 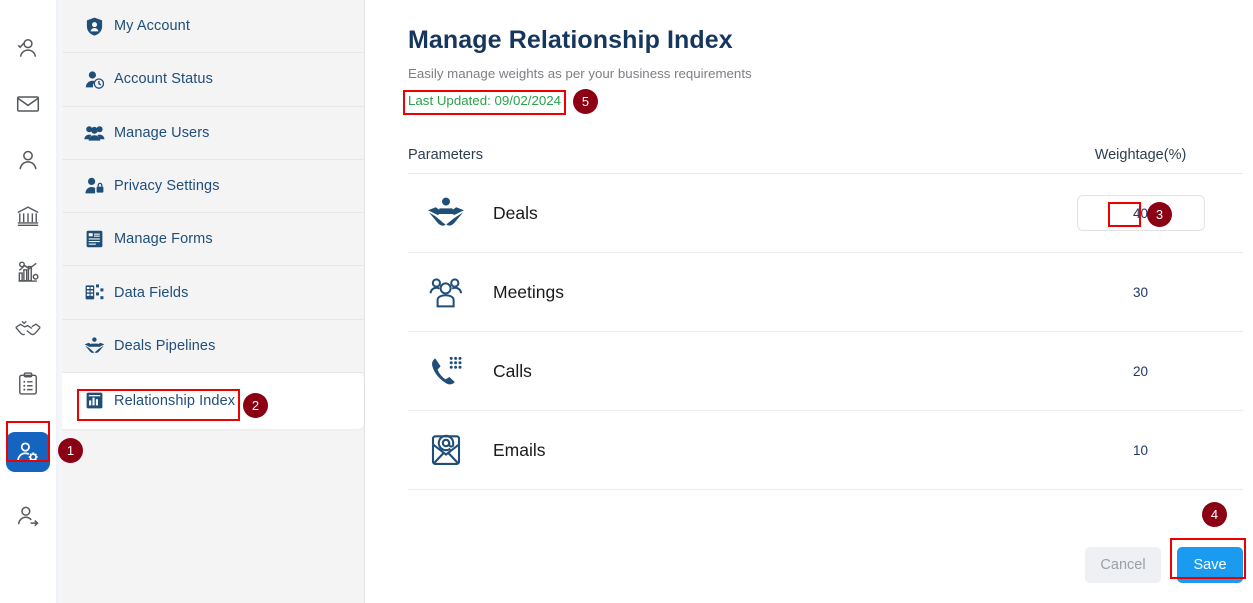 What do you see at coordinates (28, 272) in the screenshot?
I see `analytics-gear-icon` at bounding box center [28, 272].